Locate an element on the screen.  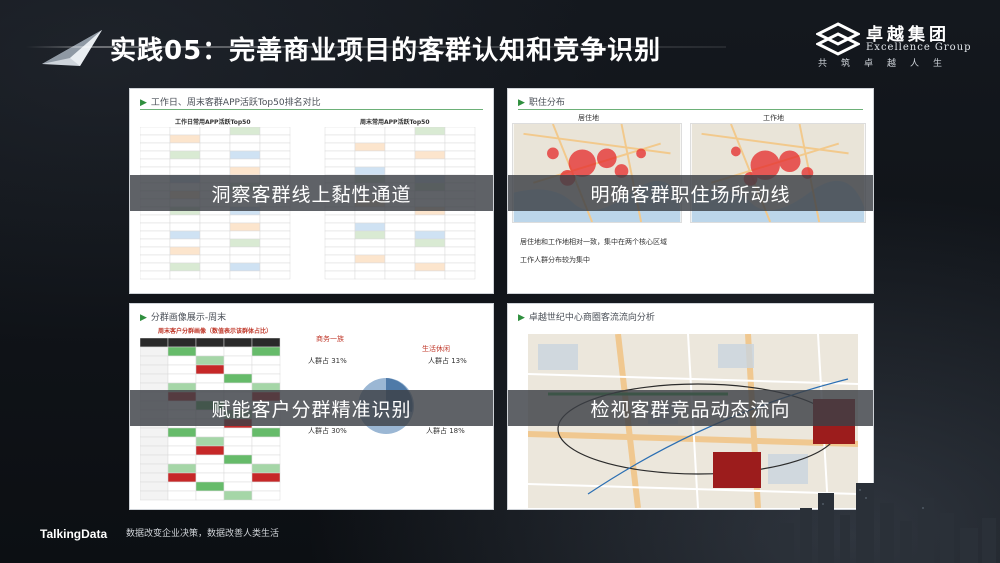
triangle-icon: ▶ is located at coordinates (143, 103).